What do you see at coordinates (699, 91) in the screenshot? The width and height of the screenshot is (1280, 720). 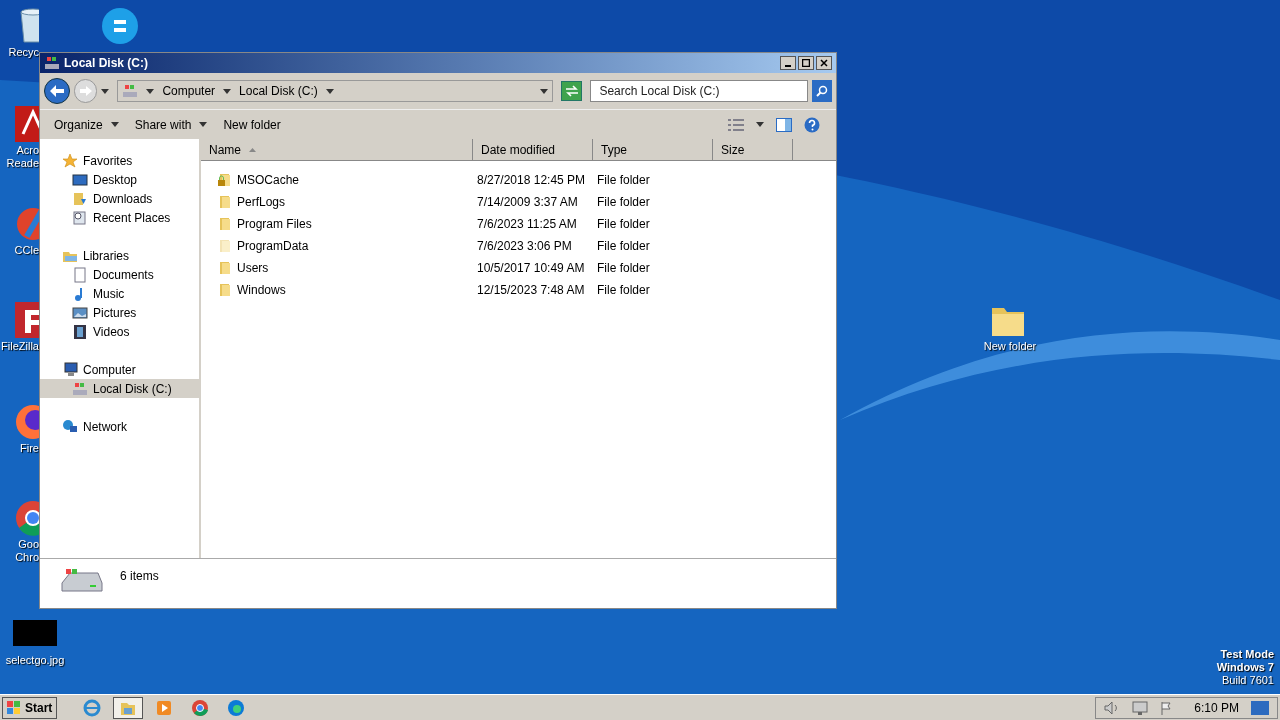 I see `search-field: Search Local Disk (C:)` at bounding box center [699, 91].